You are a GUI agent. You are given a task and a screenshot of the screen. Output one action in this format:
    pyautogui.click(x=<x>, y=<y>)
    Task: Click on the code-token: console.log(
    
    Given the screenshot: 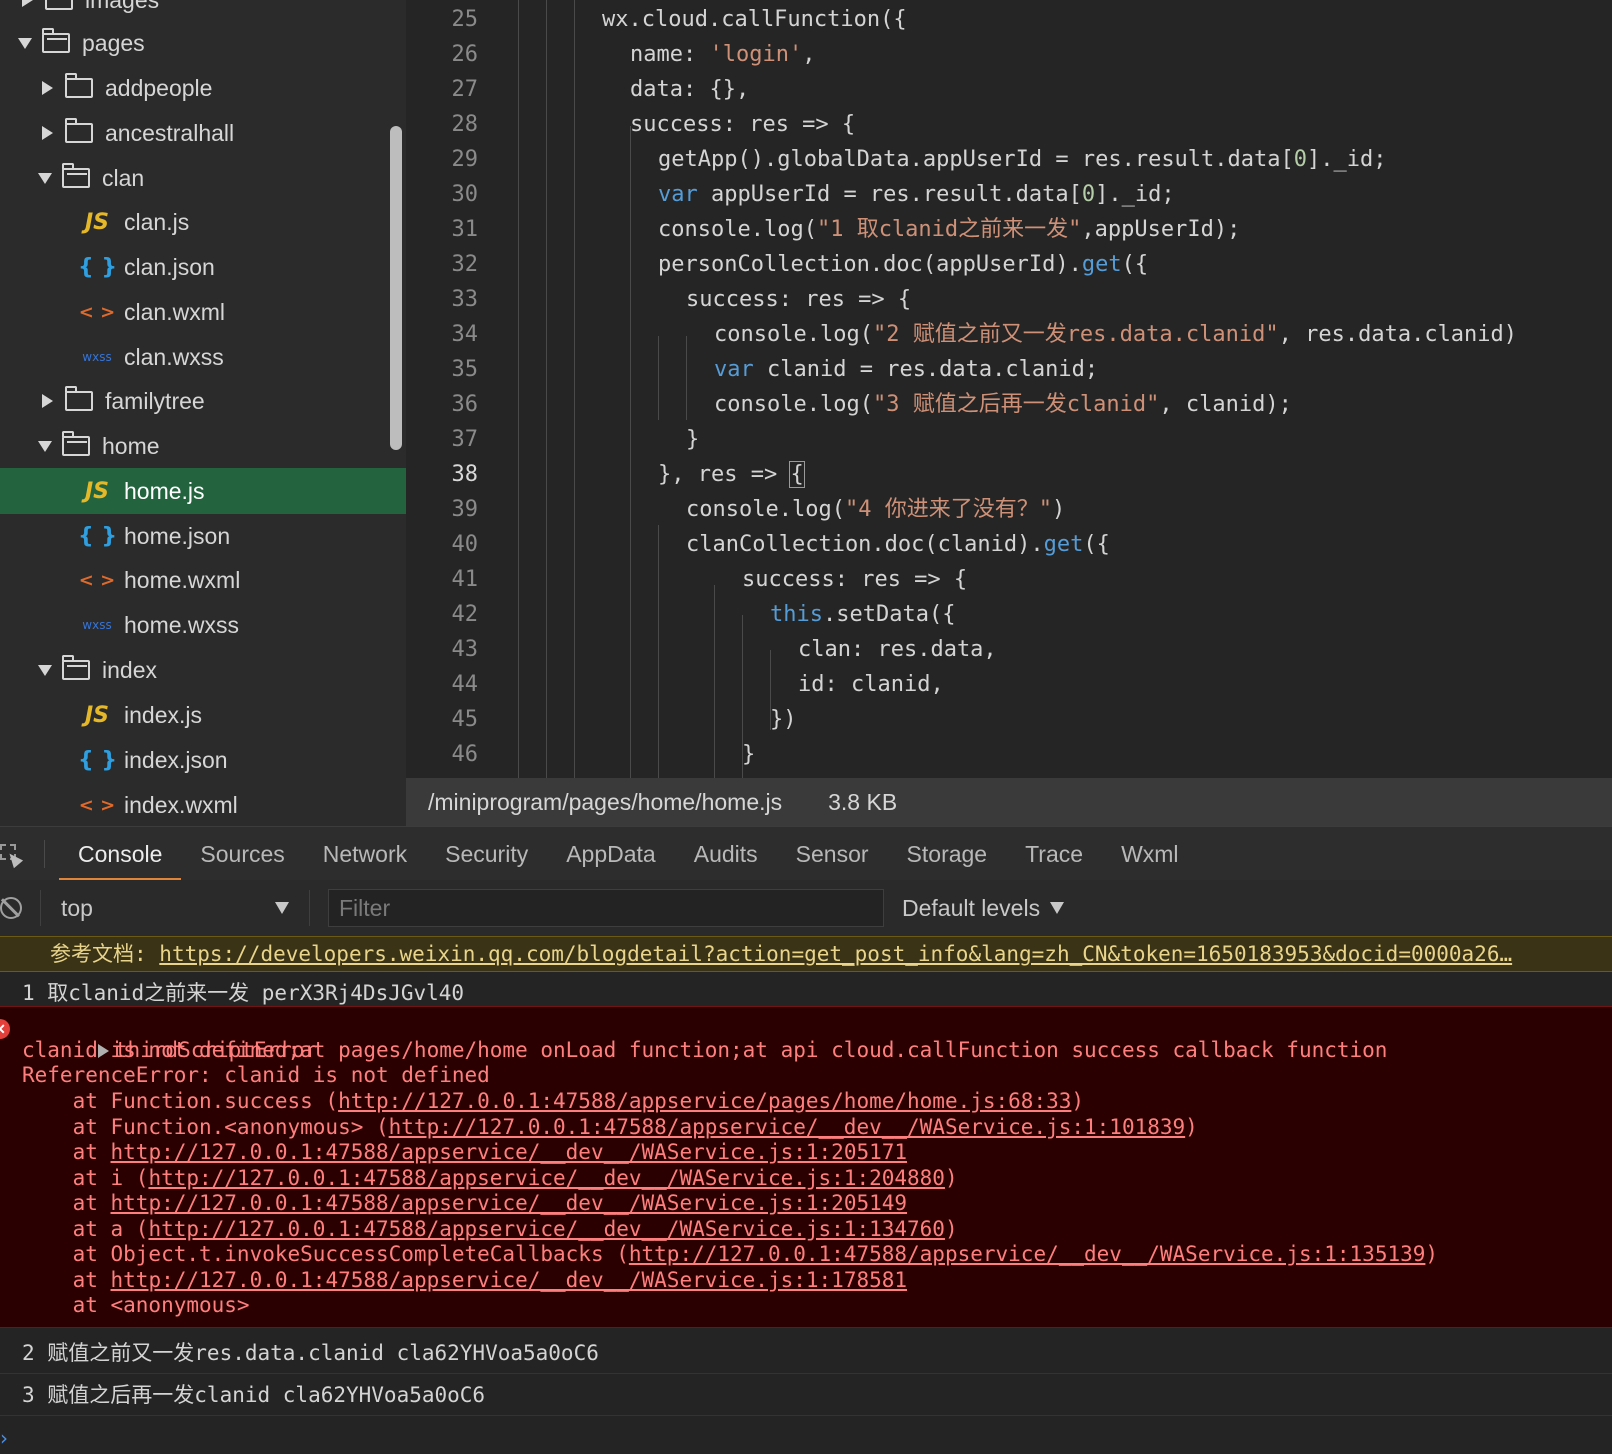 What is the action you would take?
    pyautogui.click(x=765, y=509)
    